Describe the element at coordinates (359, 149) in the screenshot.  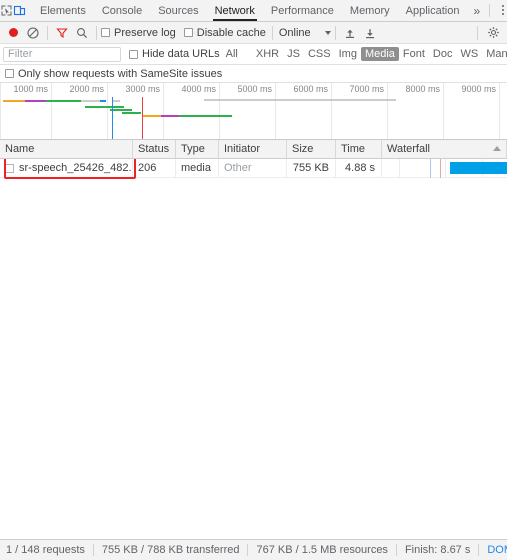
I see `column-header-time: Time` at that location.